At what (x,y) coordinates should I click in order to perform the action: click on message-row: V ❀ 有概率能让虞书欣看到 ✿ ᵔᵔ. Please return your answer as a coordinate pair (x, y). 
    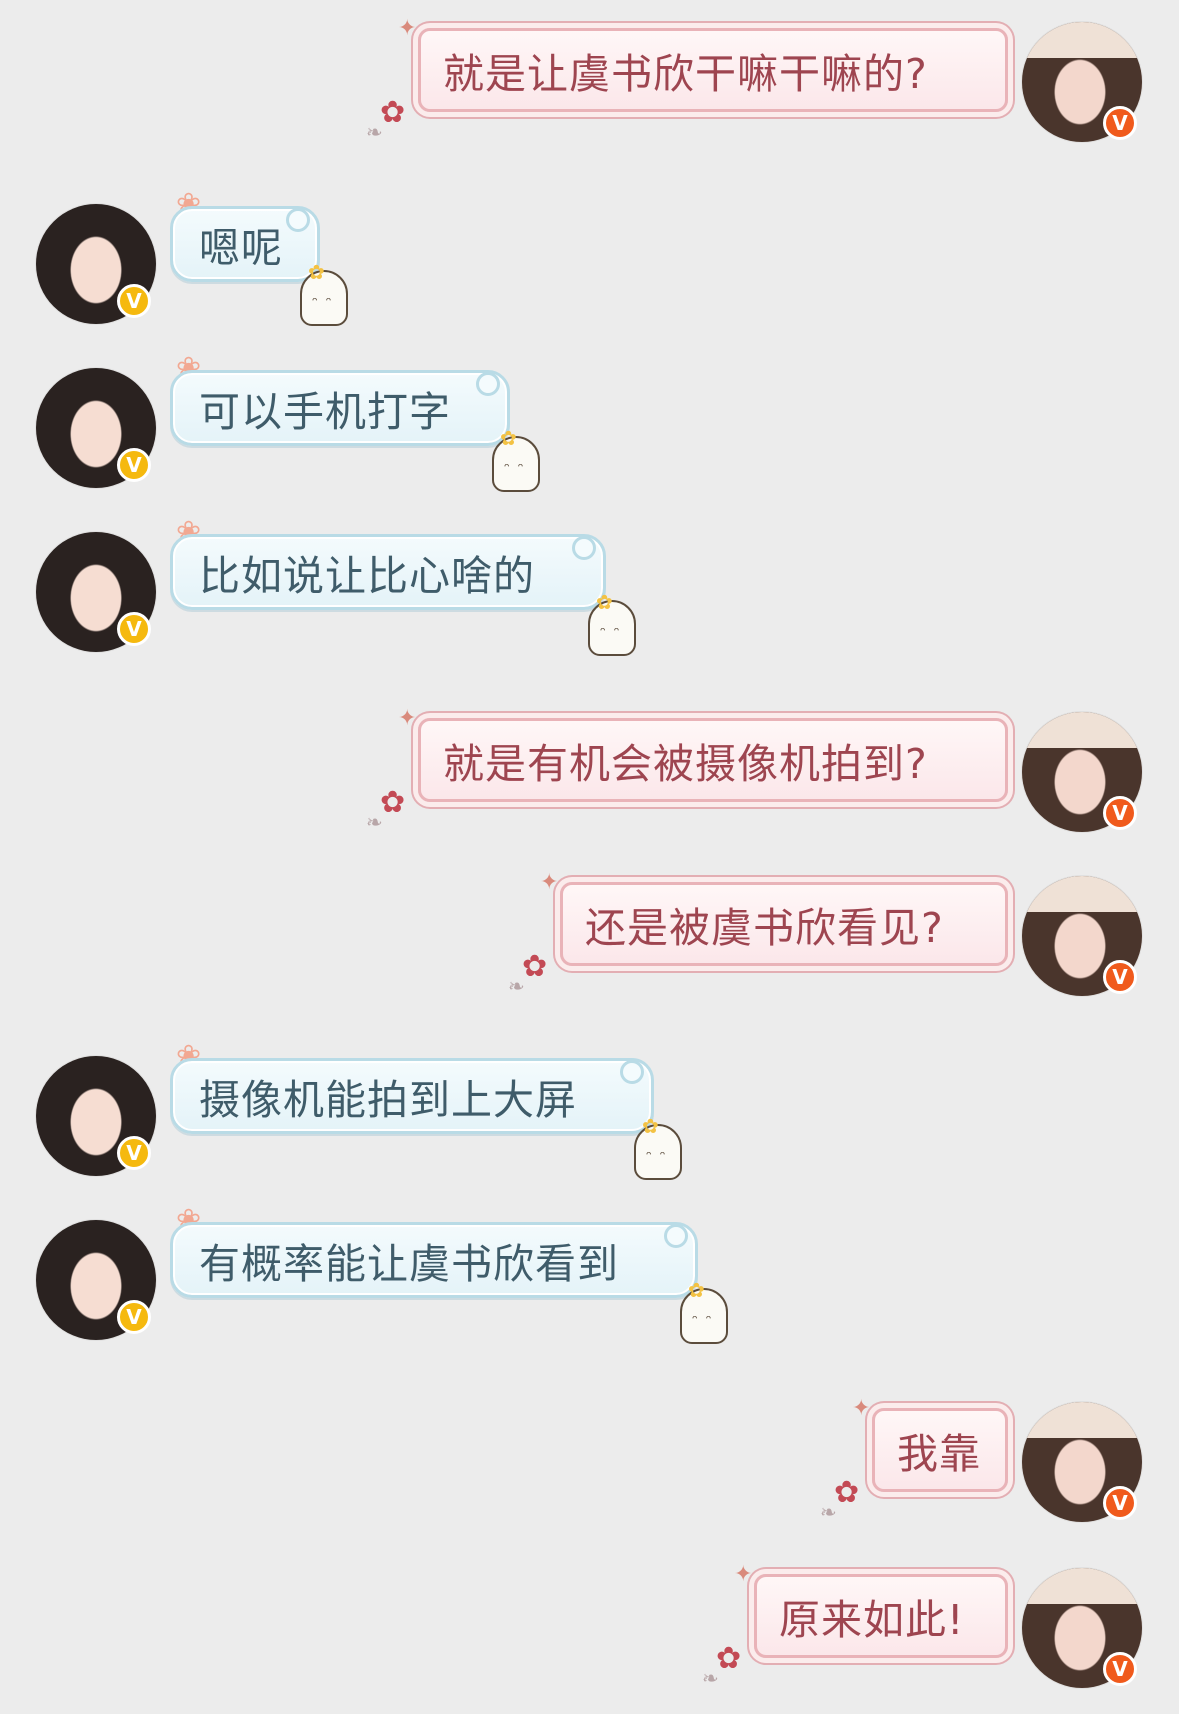
    Looking at the image, I should click on (589, 1275).